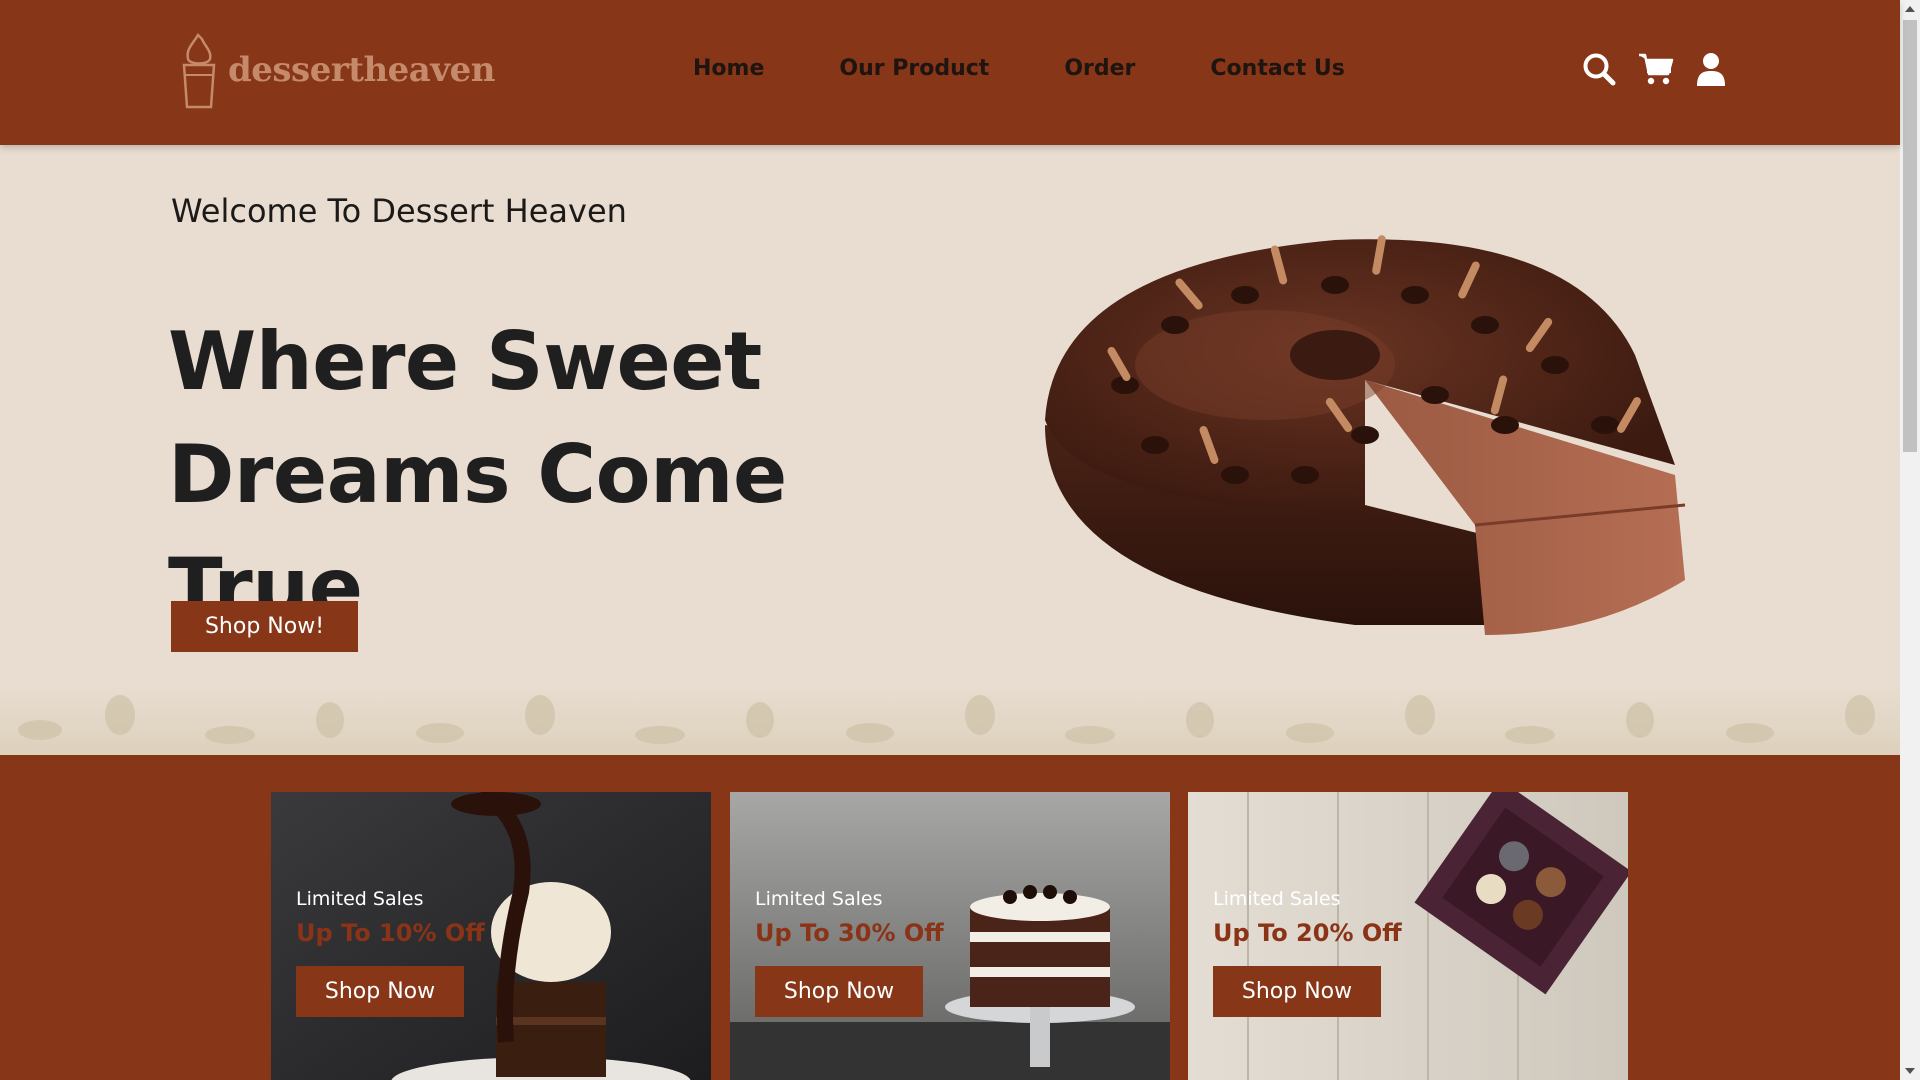  Describe the element at coordinates (1599, 71) in the screenshot. I see `search-icon` at that location.